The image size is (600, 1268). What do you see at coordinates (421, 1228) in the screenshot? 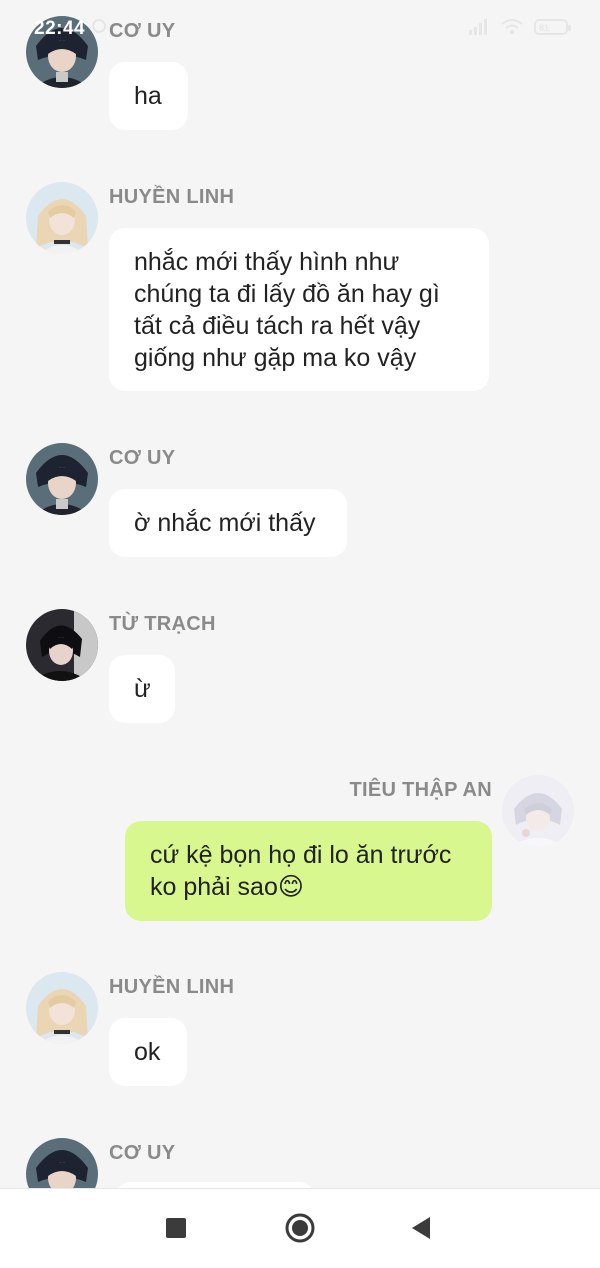
I see `back-triangle-icon` at bounding box center [421, 1228].